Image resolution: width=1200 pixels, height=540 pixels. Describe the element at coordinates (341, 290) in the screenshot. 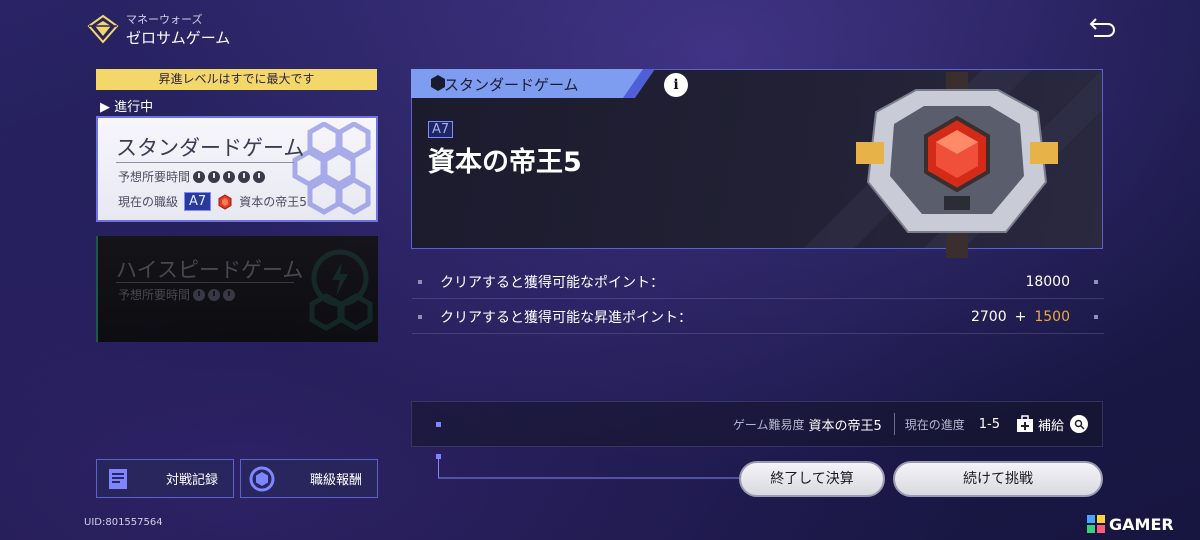

I see `lightning-hexagon-icon` at that location.